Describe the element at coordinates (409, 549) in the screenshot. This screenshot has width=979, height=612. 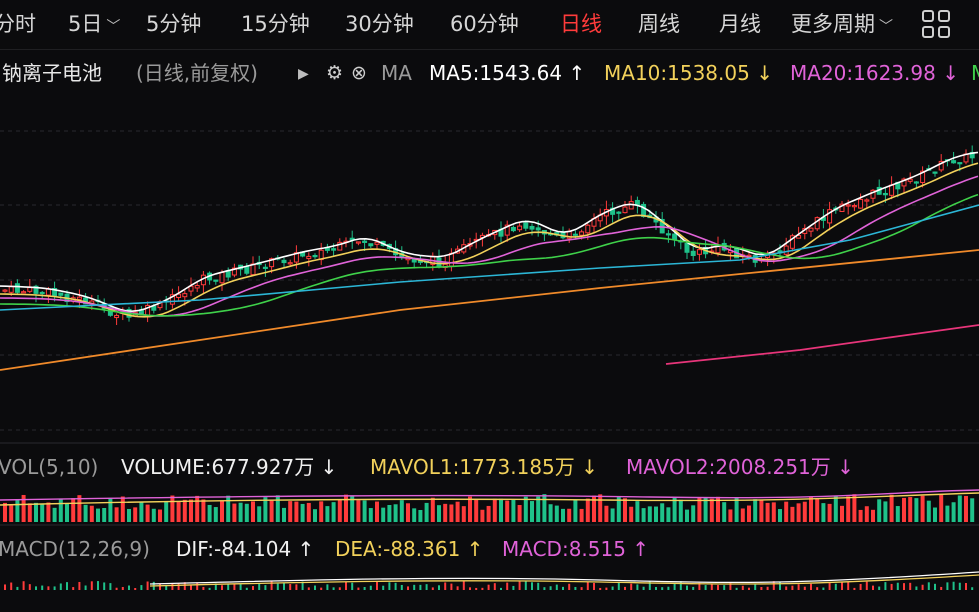
I see `dea-value: DEA:-88.361 ↑` at that location.